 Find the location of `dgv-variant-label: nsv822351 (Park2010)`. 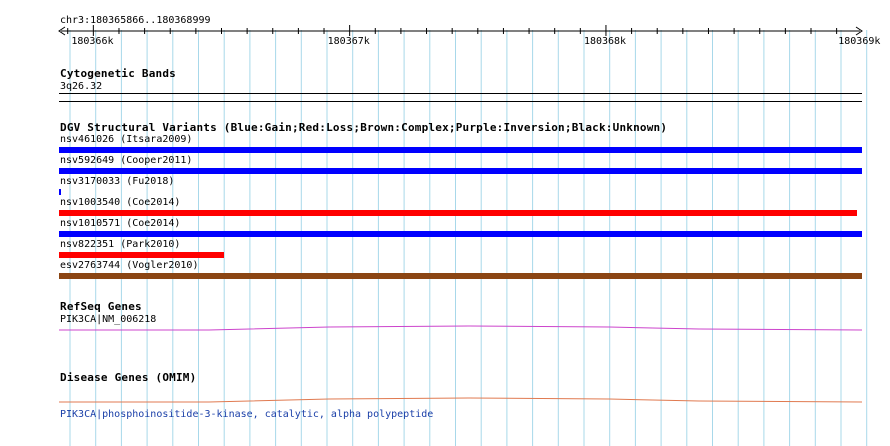

dgv-variant-label: nsv822351 (Park2010) is located at coordinates (120, 245).